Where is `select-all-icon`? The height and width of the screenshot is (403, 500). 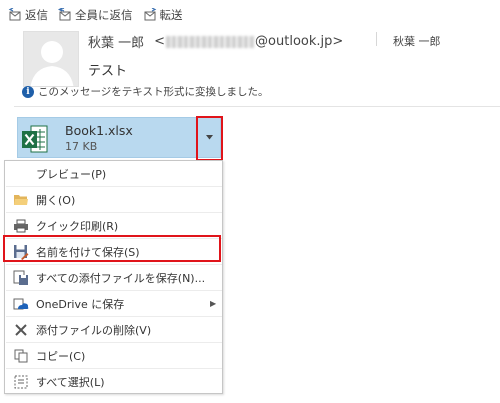
select-all-icon is located at coordinates (21, 382).